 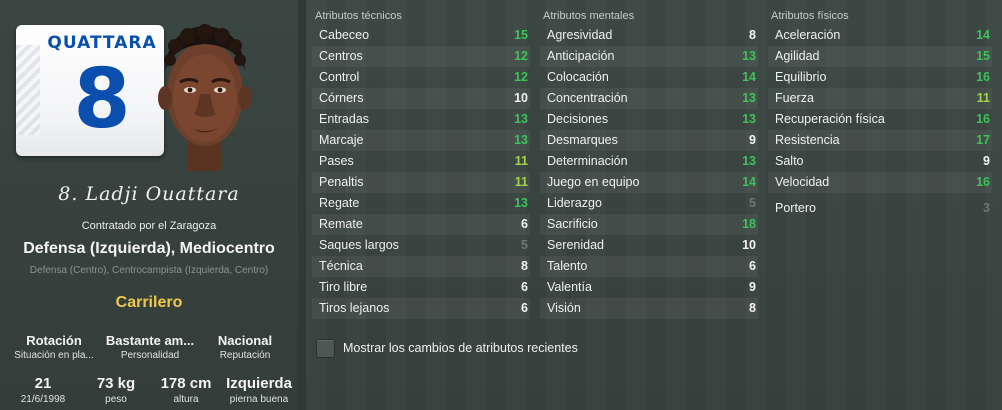 What do you see at coordinates (341, 182) in the screenshot?
I see `attribute-name: Penaltis` at bounding box center [341, 182].